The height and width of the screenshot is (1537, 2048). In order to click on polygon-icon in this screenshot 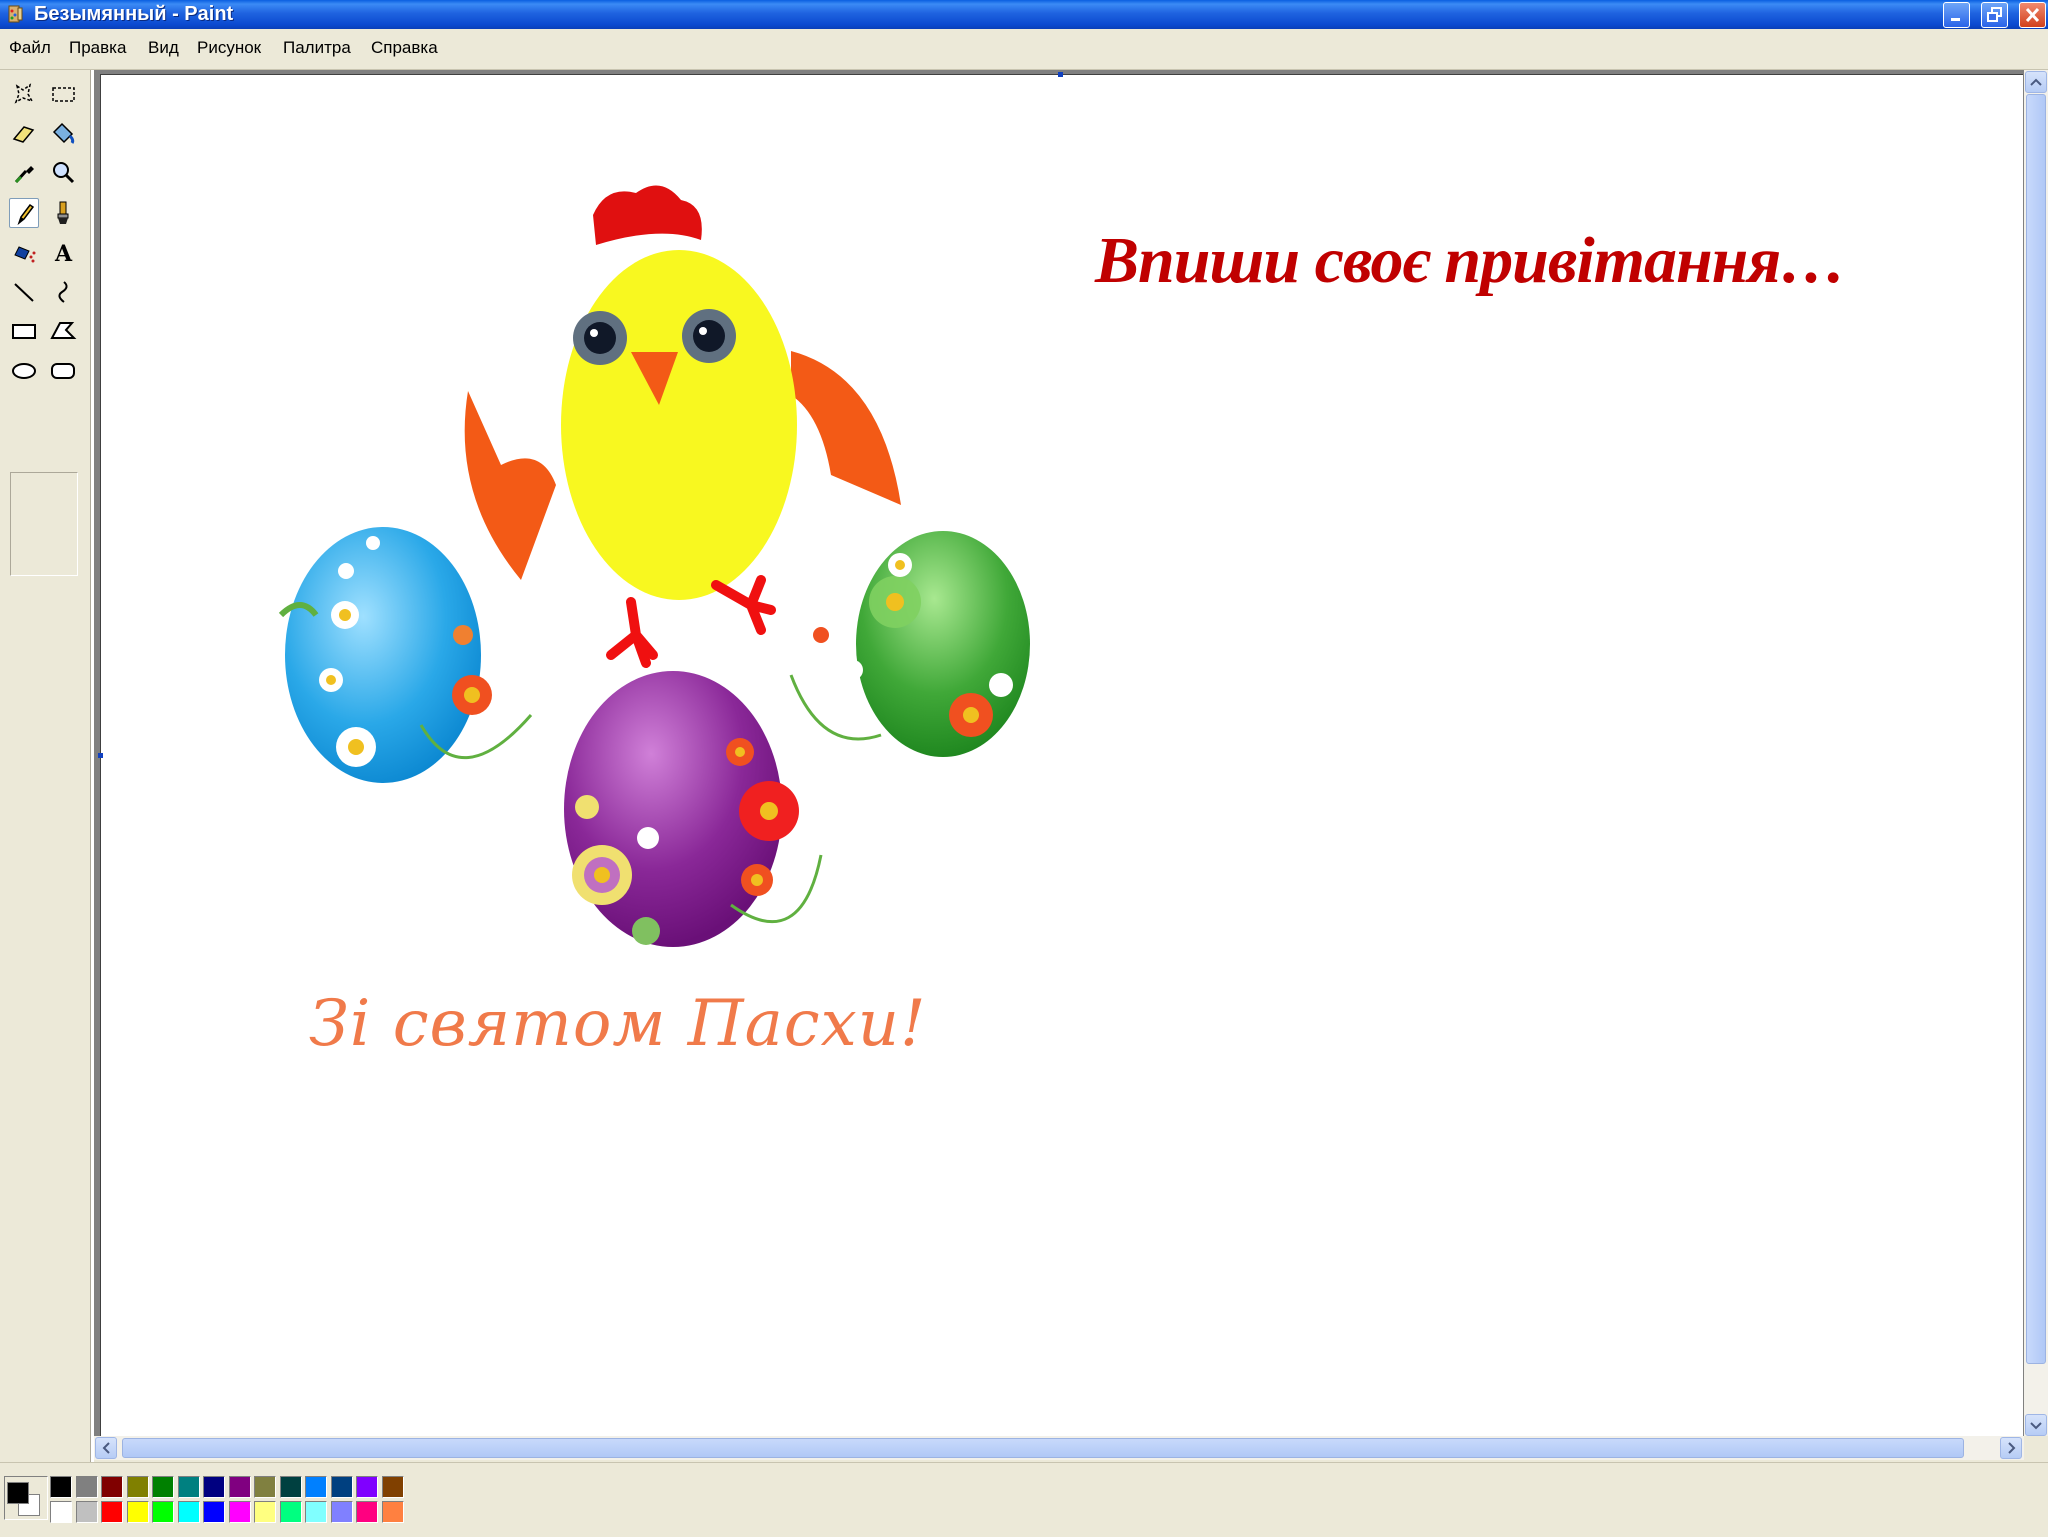, I will do `click(63, 330)`.